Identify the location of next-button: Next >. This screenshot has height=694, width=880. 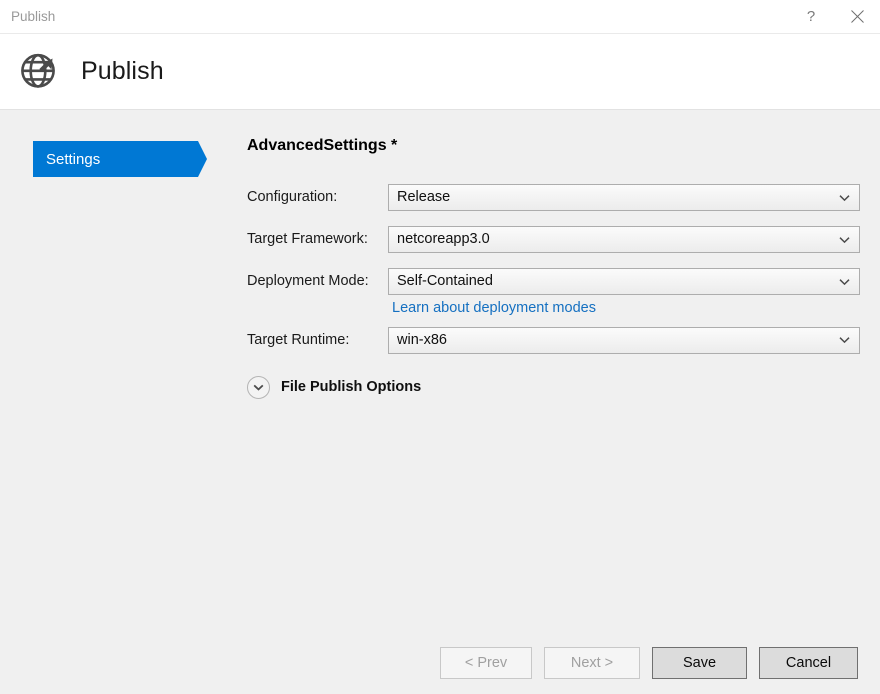
(592, 663).